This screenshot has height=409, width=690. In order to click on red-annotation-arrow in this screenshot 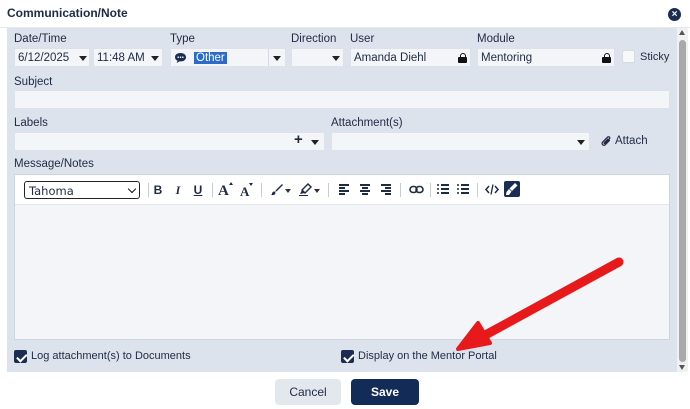, I will do `click(540, 304)`.